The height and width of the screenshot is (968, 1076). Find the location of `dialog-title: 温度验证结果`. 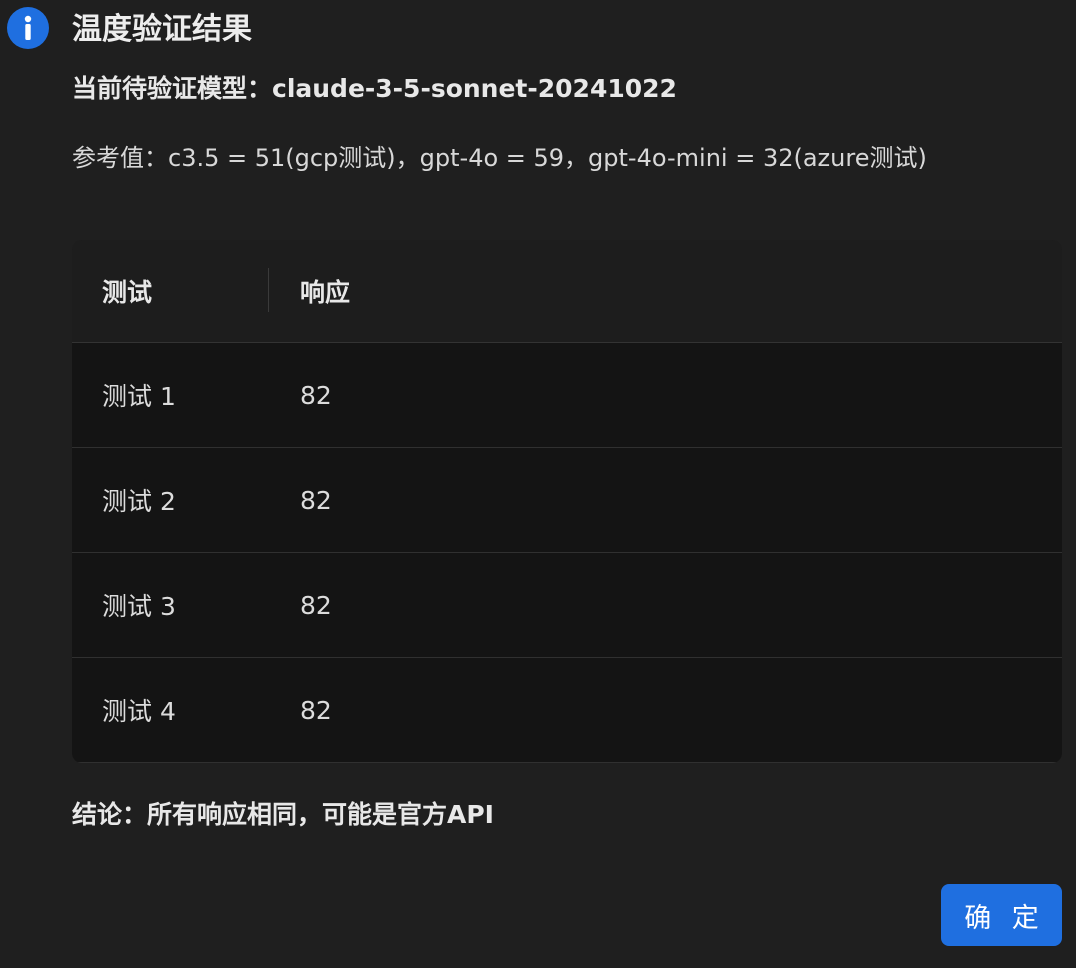

dialog-title: 温度验证结果 is located at coordinates (162, 29).